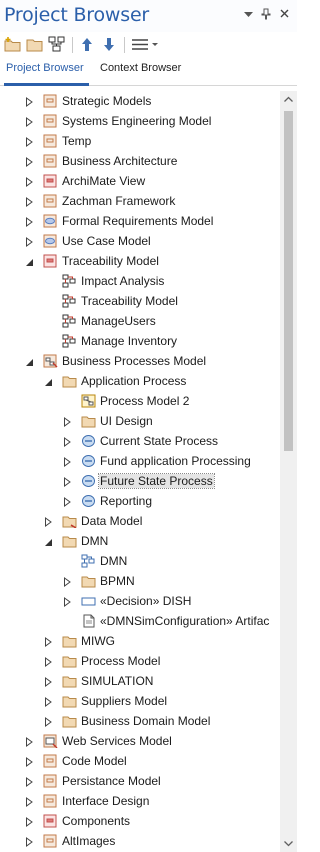 This screenshot has height=852, width=320. What do you see at coordinates (288, 471) in the screenshot?
I see `vertical-scrollbar` at bounding box center [288, 471].